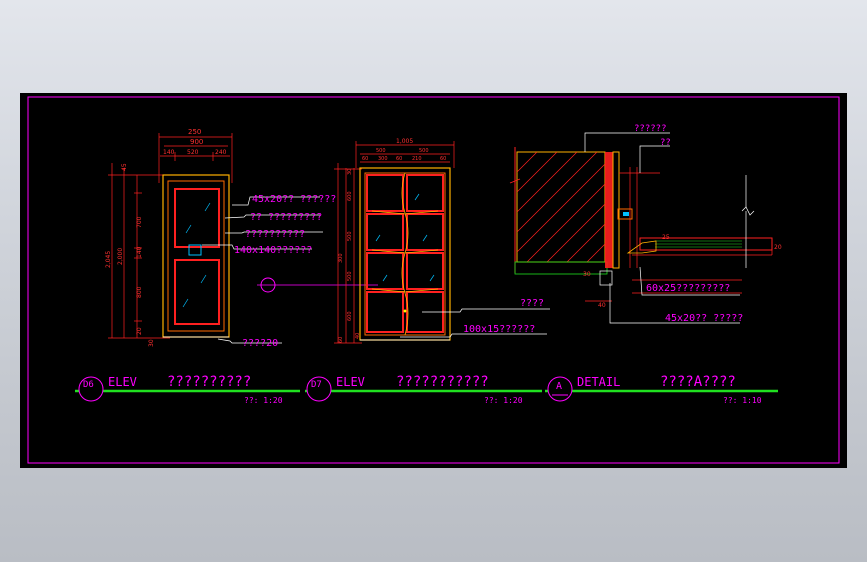  What do you see at coordinates (260, 343) in the screenshot?
I see `d6-note-4: ????20` at bounding box center [260, 343].